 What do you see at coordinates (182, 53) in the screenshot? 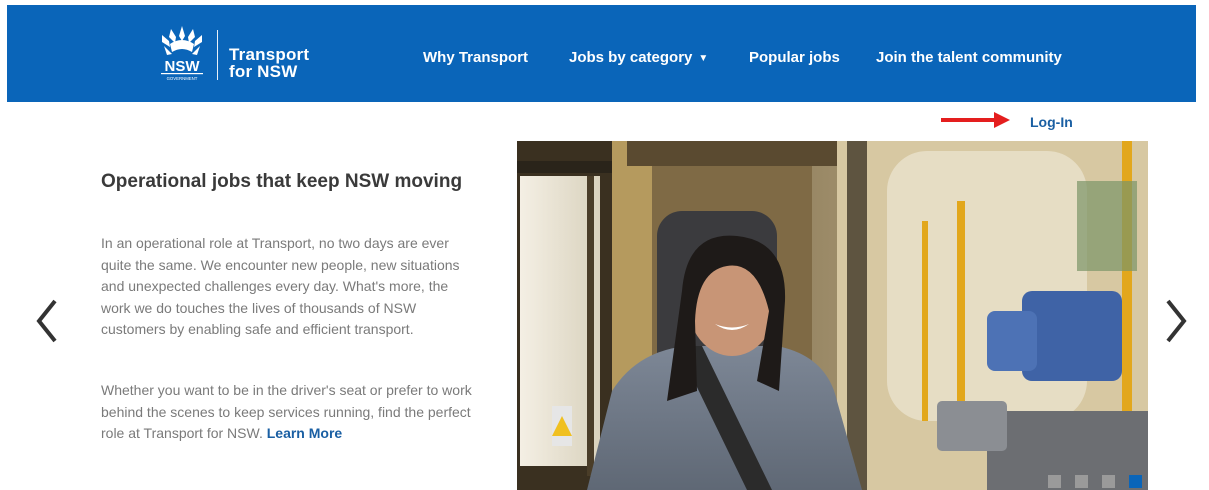
I see `waratah-logo-icon: NSW GOVERNMENT` at bounding box center [182, 53].